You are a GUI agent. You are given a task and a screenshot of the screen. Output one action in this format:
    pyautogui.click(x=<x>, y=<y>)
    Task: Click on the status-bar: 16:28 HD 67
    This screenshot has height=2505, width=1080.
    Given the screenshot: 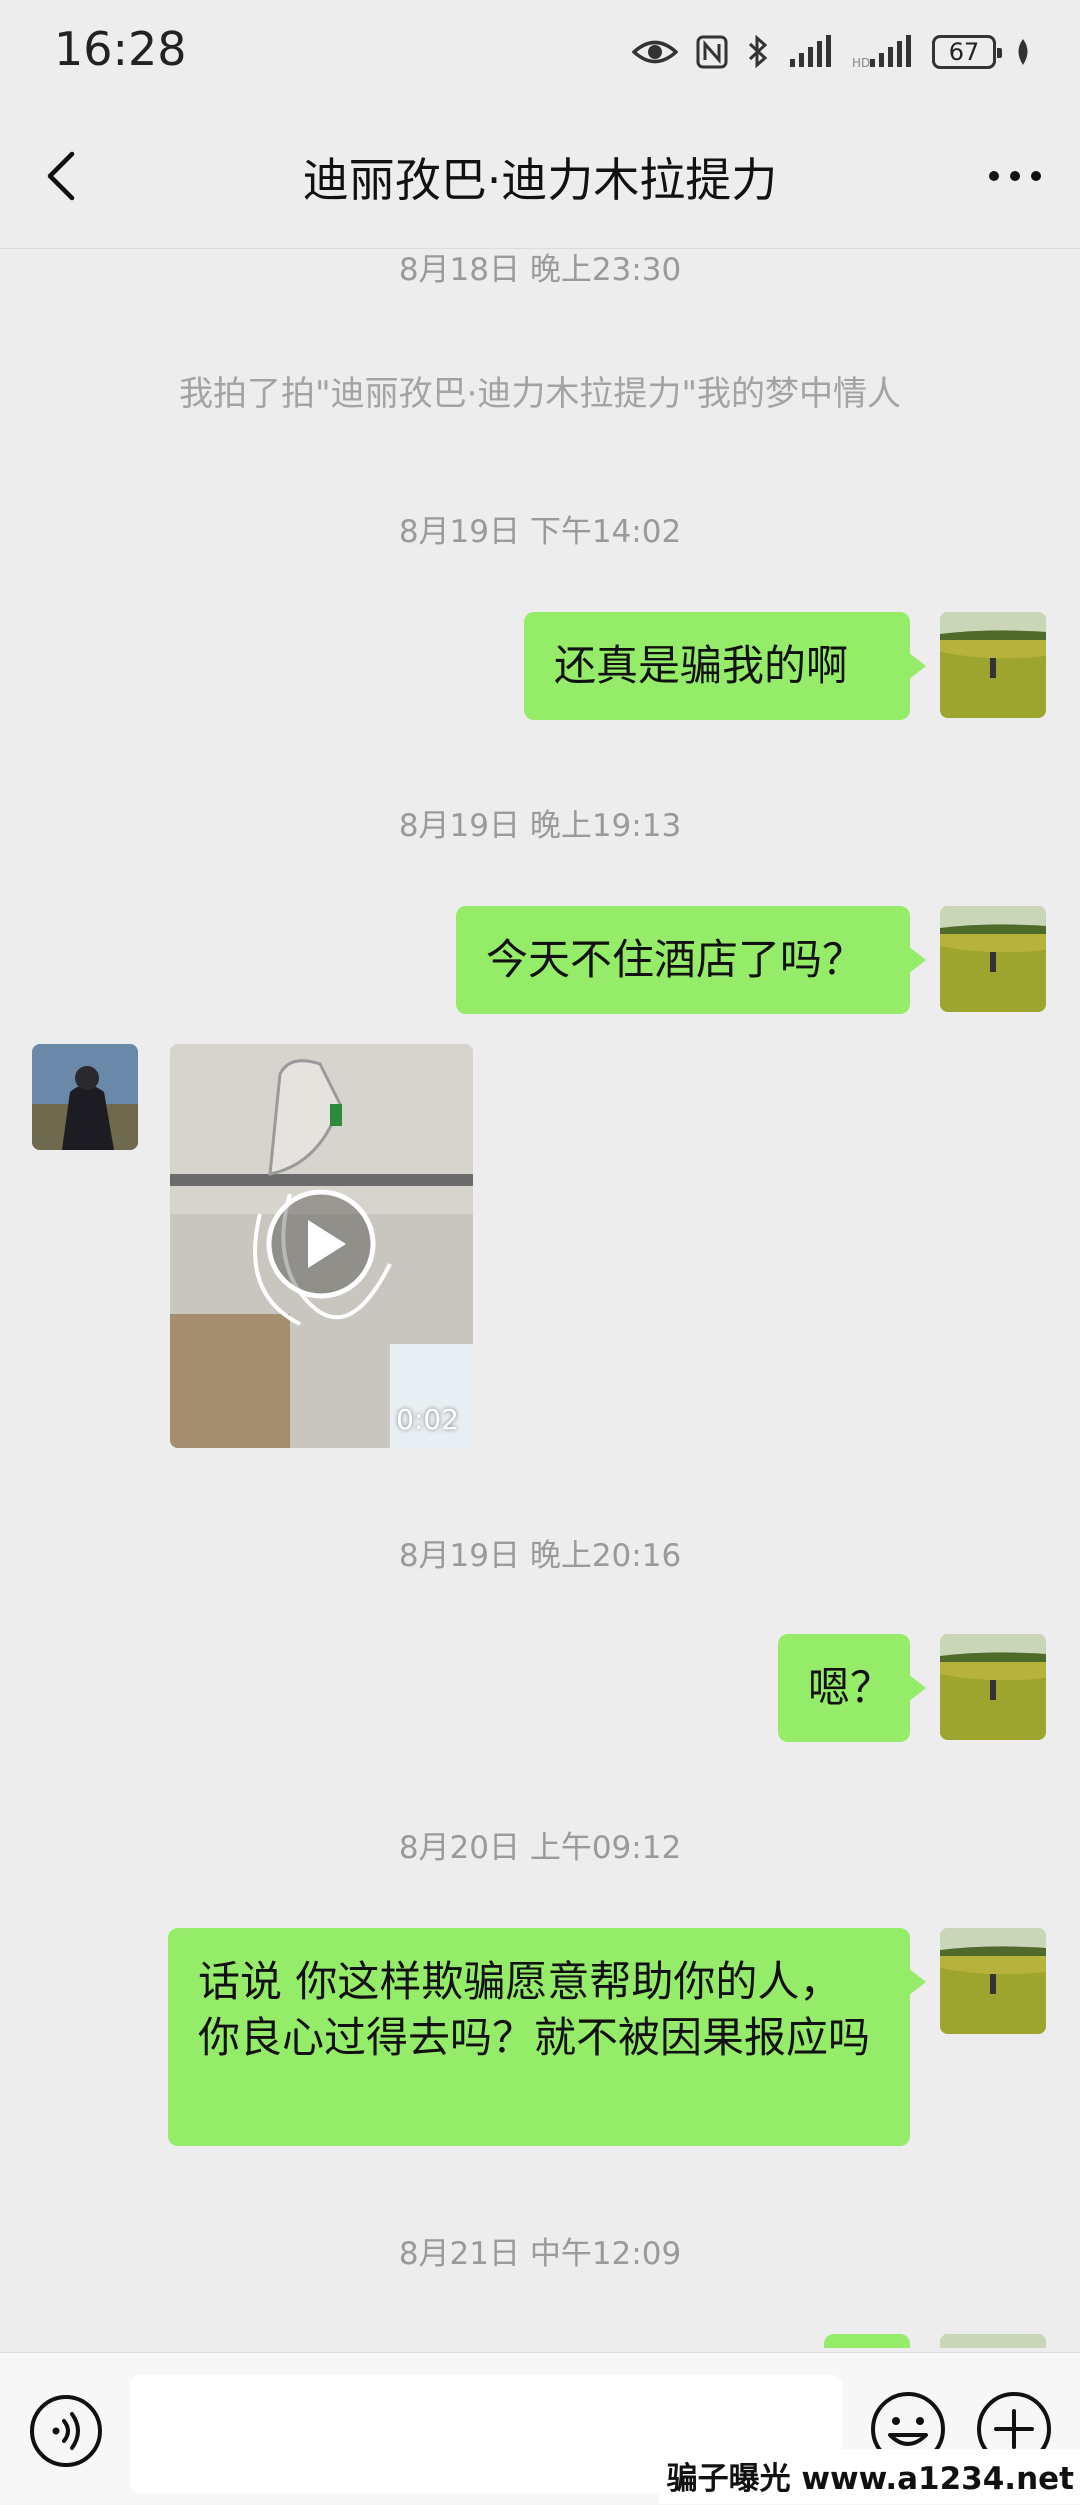 What is the action you would take?
    pyautogui.click(x=540, y=52)
    